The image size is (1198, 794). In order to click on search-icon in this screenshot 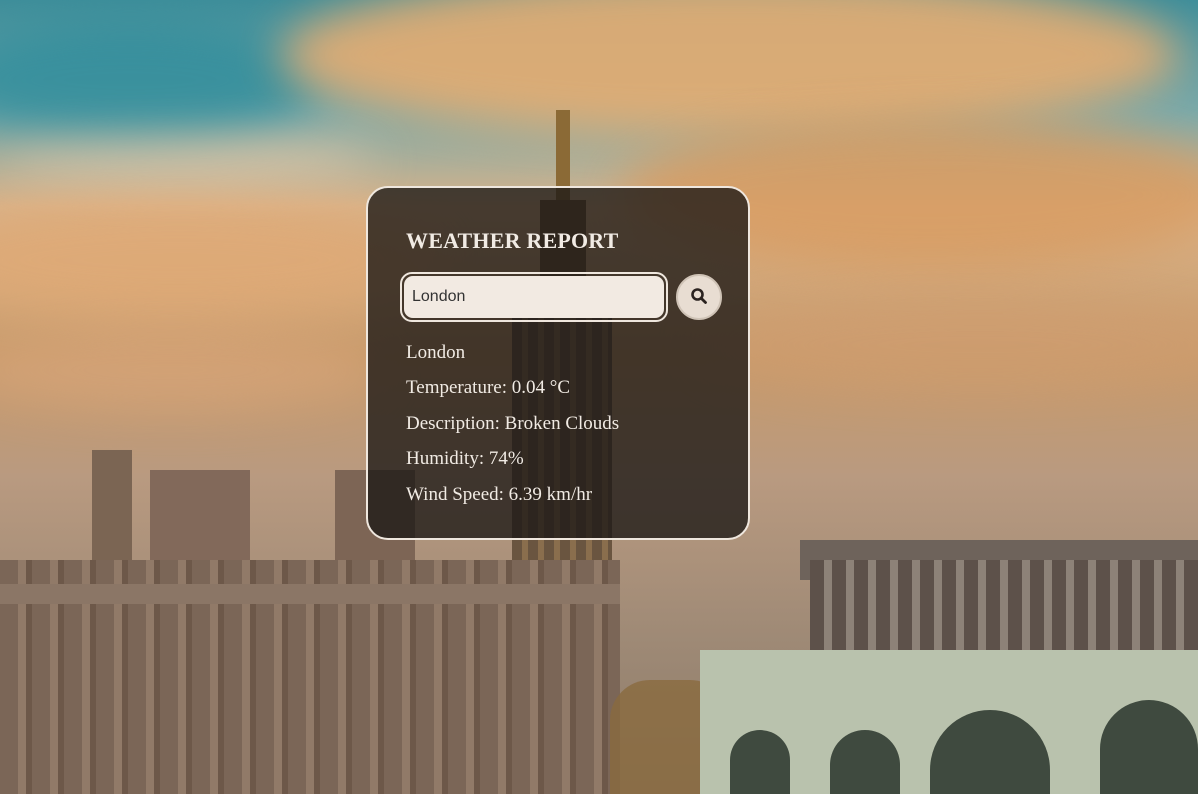, I will do `click(699, 297)`.